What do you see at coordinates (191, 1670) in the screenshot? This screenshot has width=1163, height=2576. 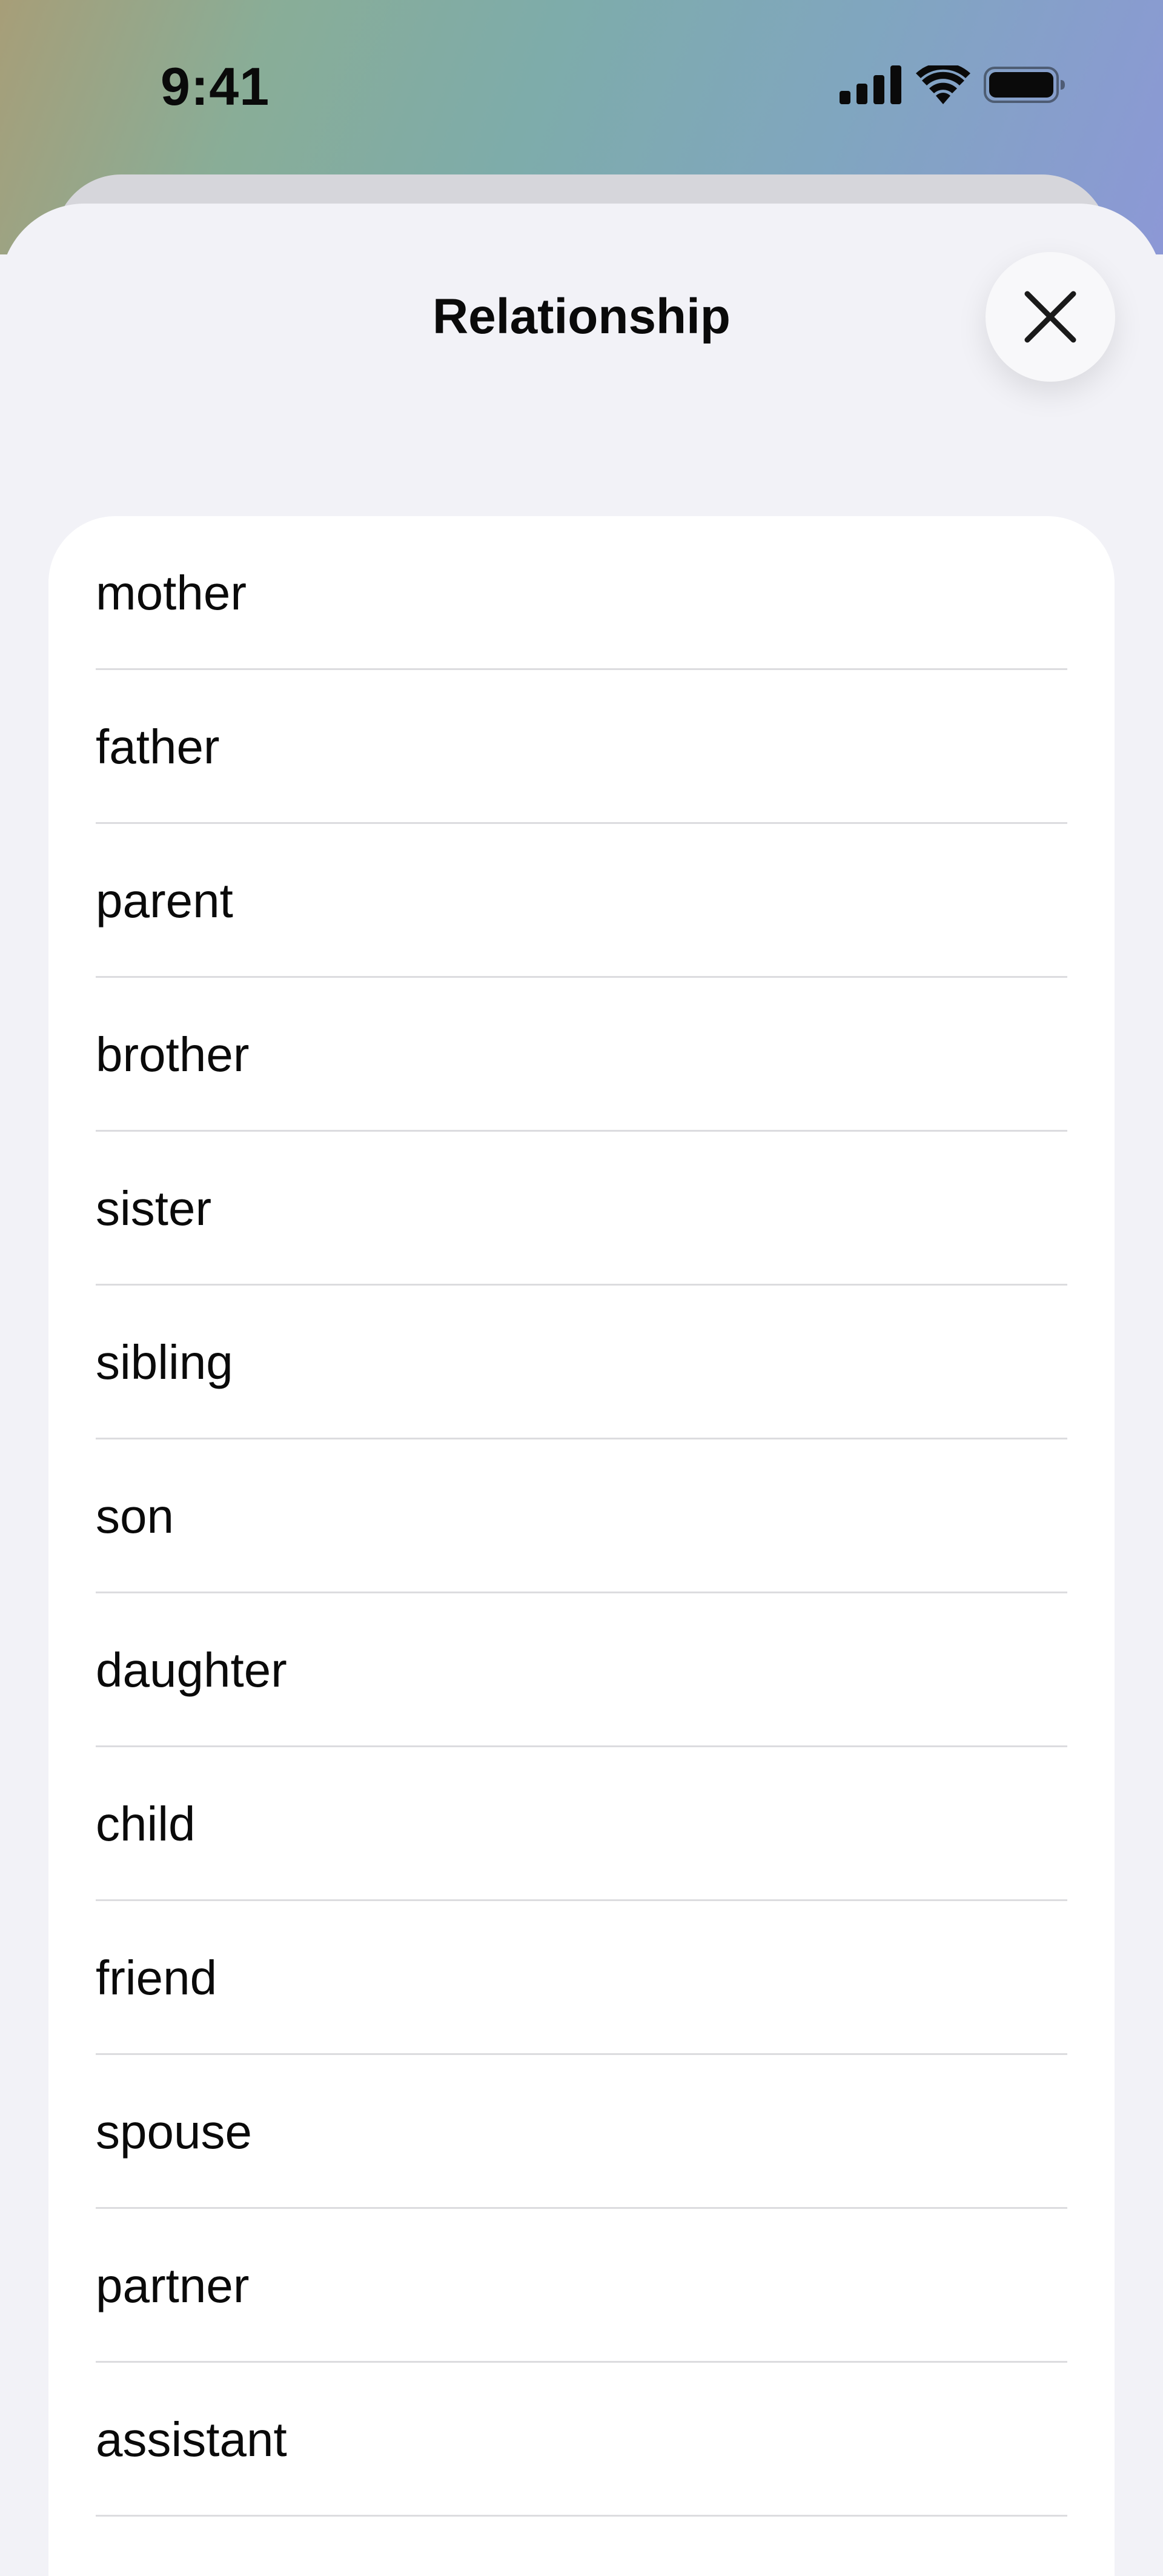 I see `list-item-label: daughter` at bounding box center [191, 1670].